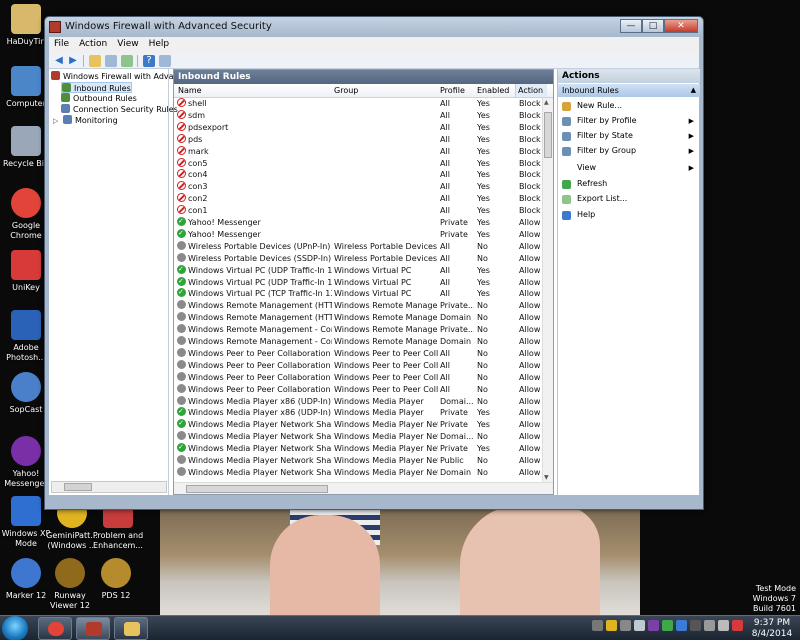  Describe the element at coordinates (772, 629) in the screenshot. I see `clock: 9:37 PM 8/4/2014` at that location.